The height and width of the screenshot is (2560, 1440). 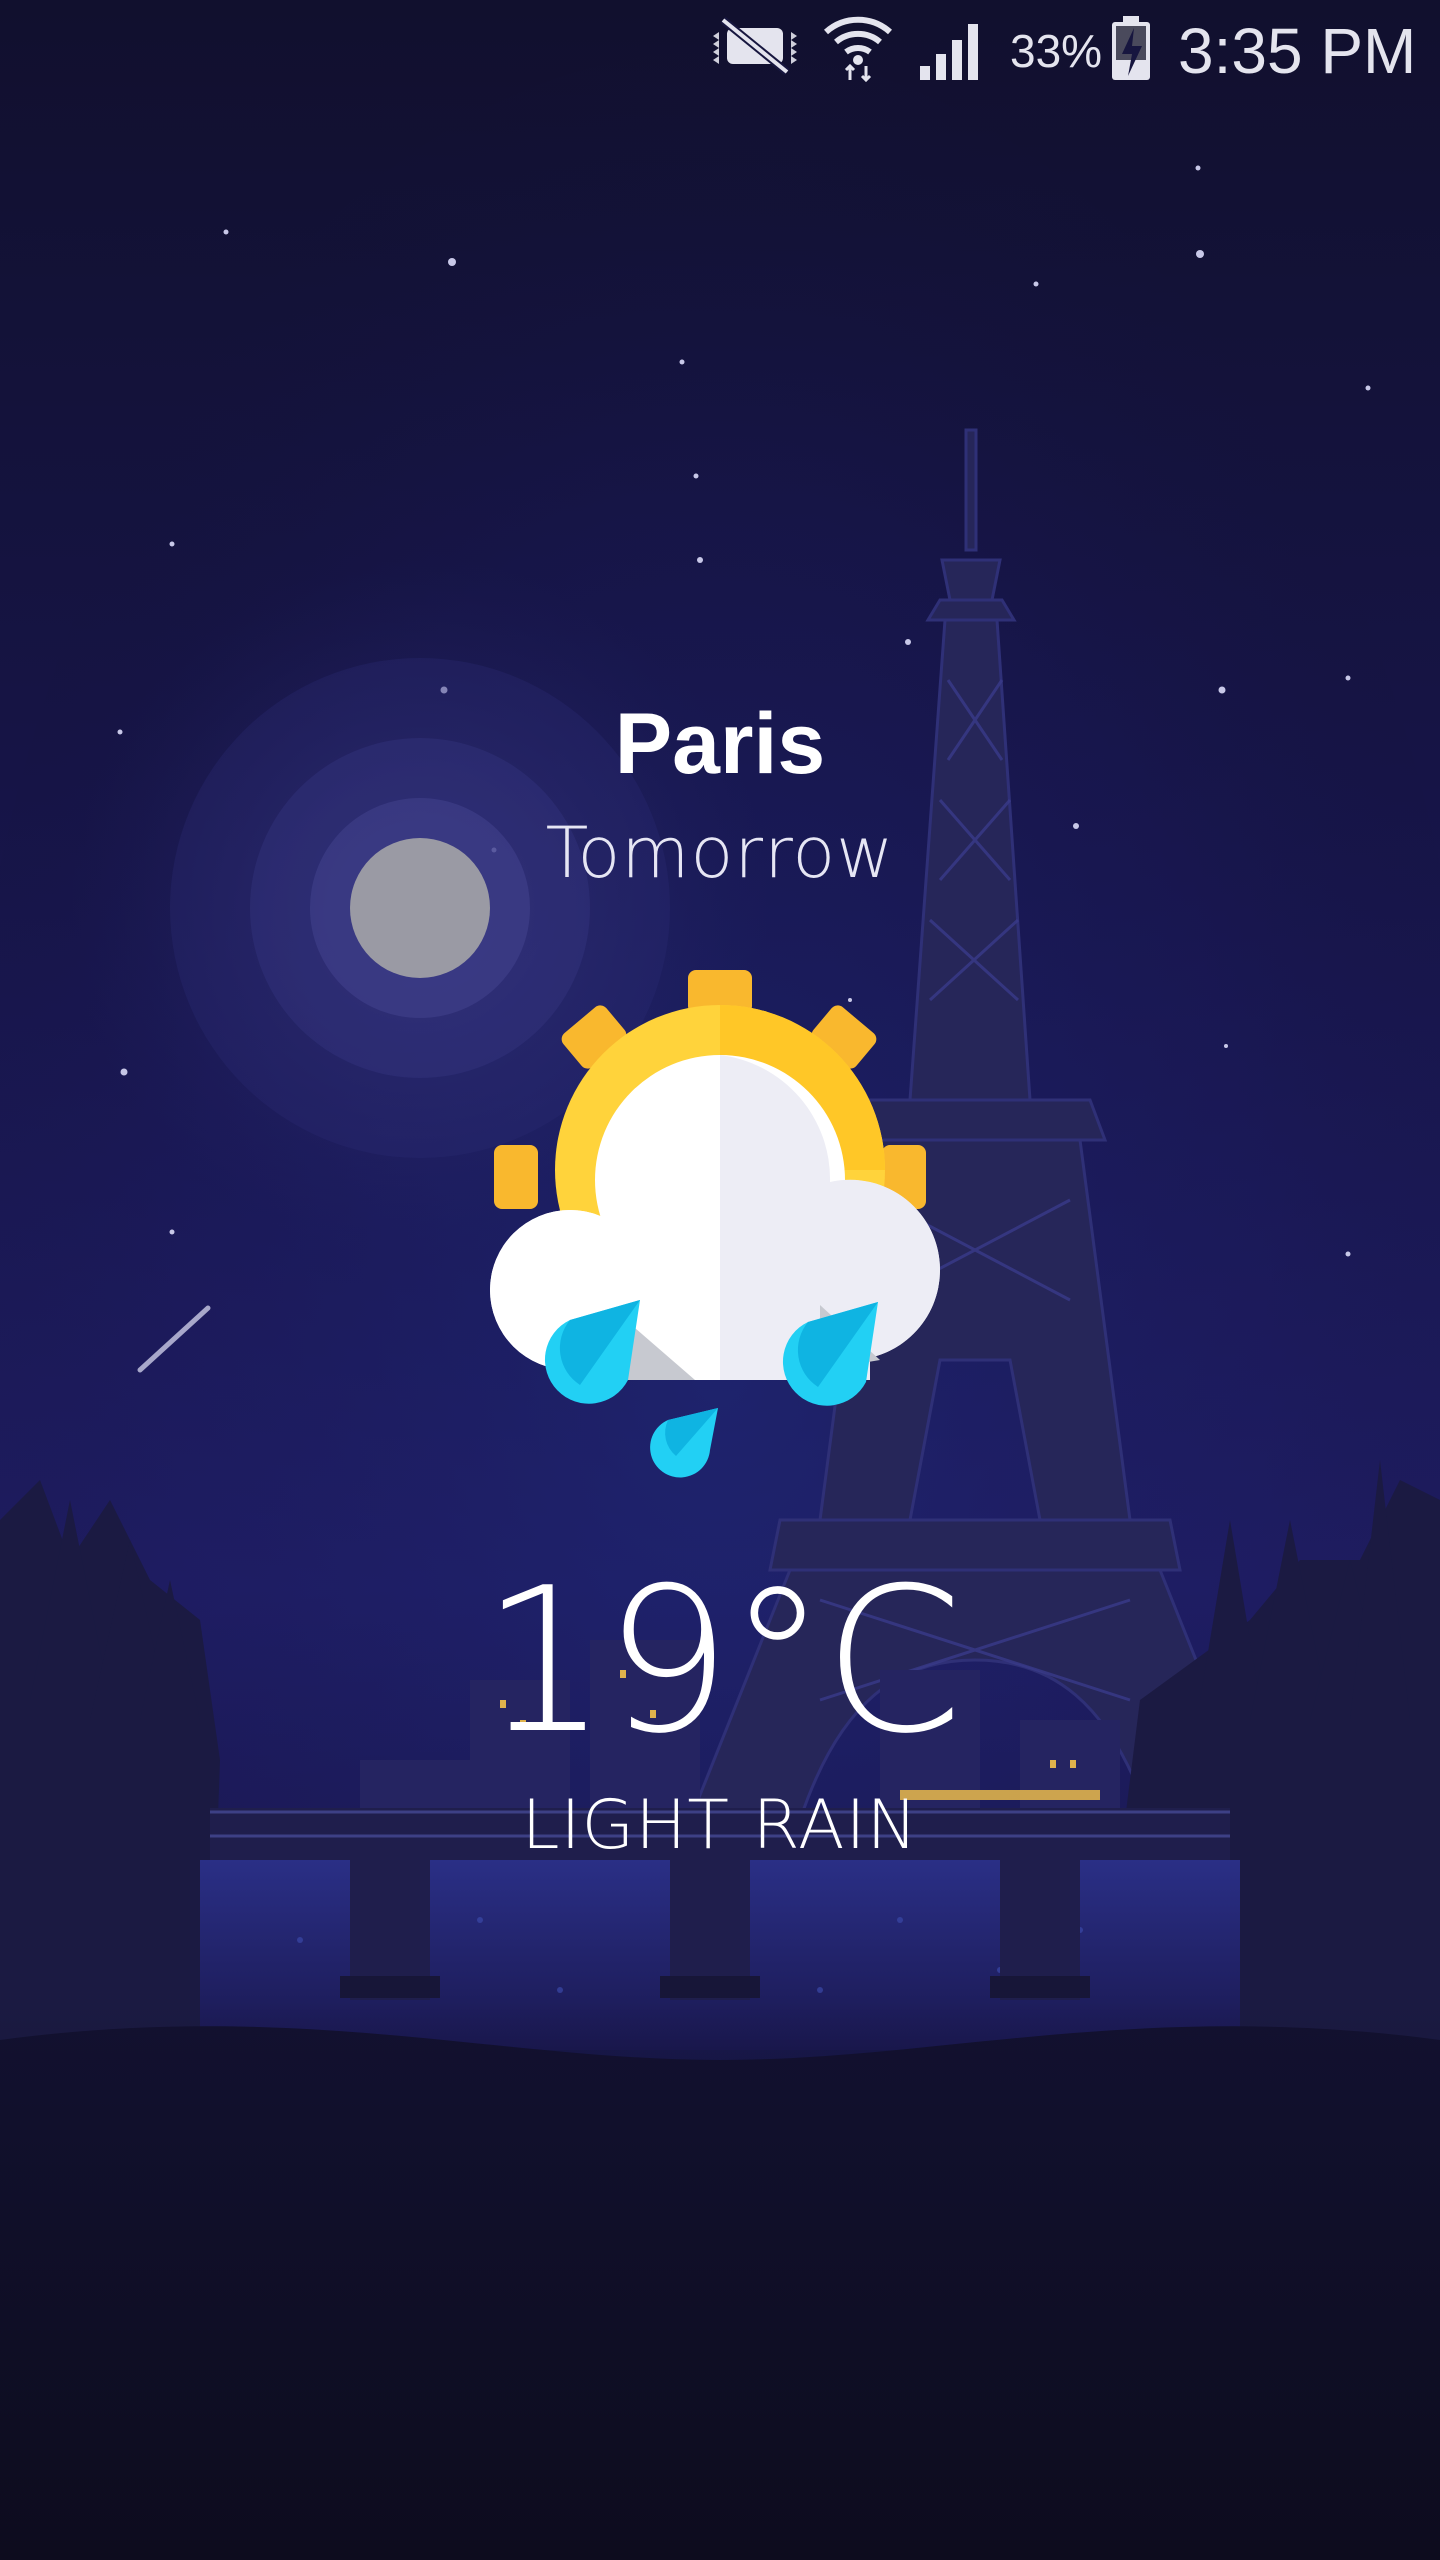 What do you see at coordinates (720, 1825) in the screenshot?
I see `weather-condition: LIGHT RAIN` at bounding box center [720, 1825].